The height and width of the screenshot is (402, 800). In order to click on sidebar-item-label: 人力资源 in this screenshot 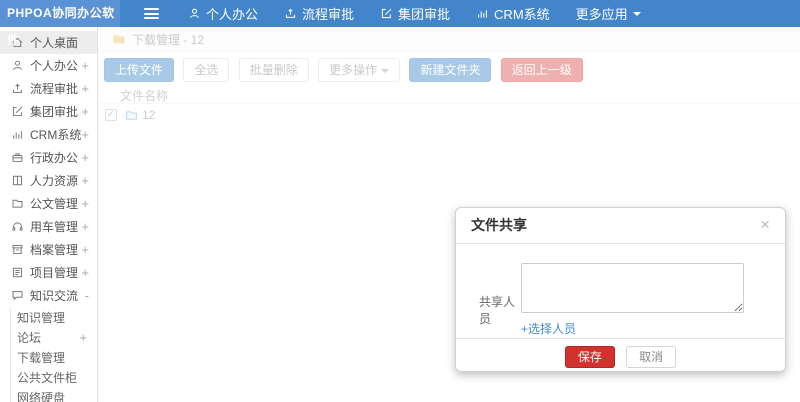, I will do `click(54, 181)`.